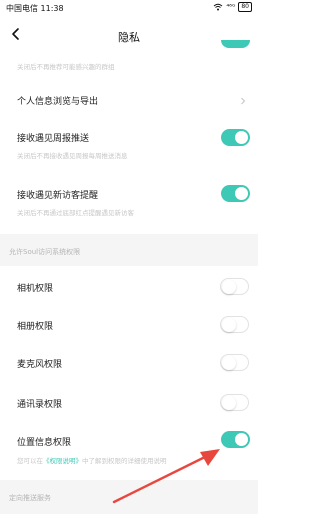 The image size is (320, 514). Describe the element at coordinates (243, 101) in the screenshot. I see `chevron-right-icon` at that location.